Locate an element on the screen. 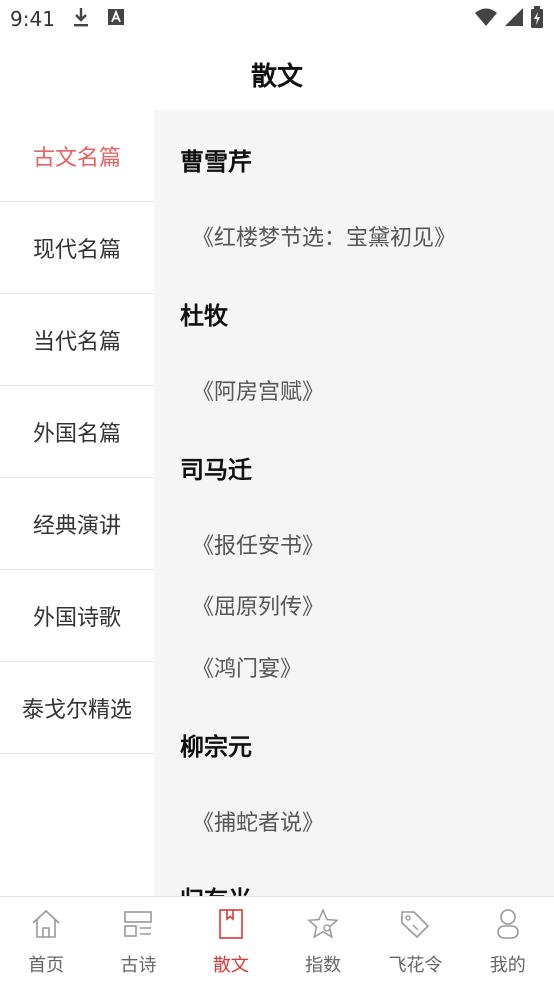 The image size is (554, 985). page-title: 散文 is located at coordinates (276, 76).